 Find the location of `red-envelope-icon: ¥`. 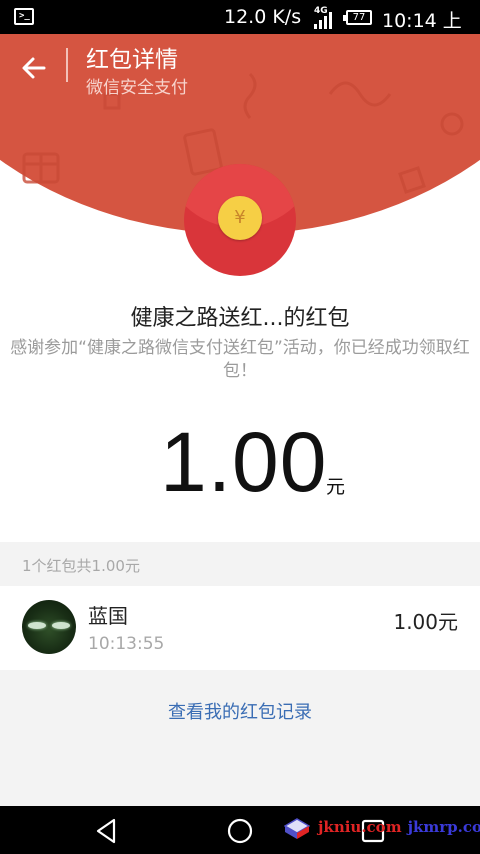

red-envelope-icon: ¥ is located at coordinates (240, 220).